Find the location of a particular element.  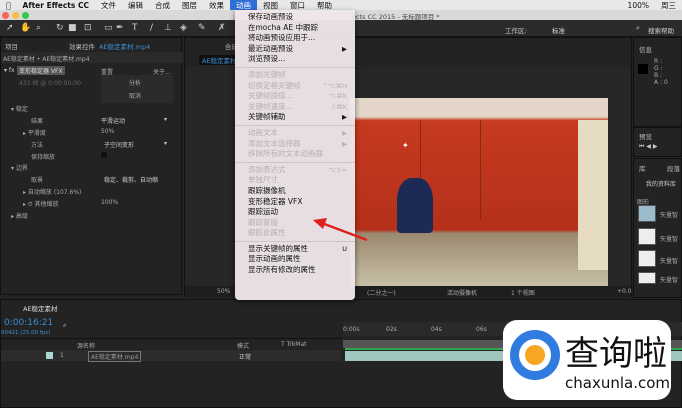

minimize-button is located at coordinates (15, 15).